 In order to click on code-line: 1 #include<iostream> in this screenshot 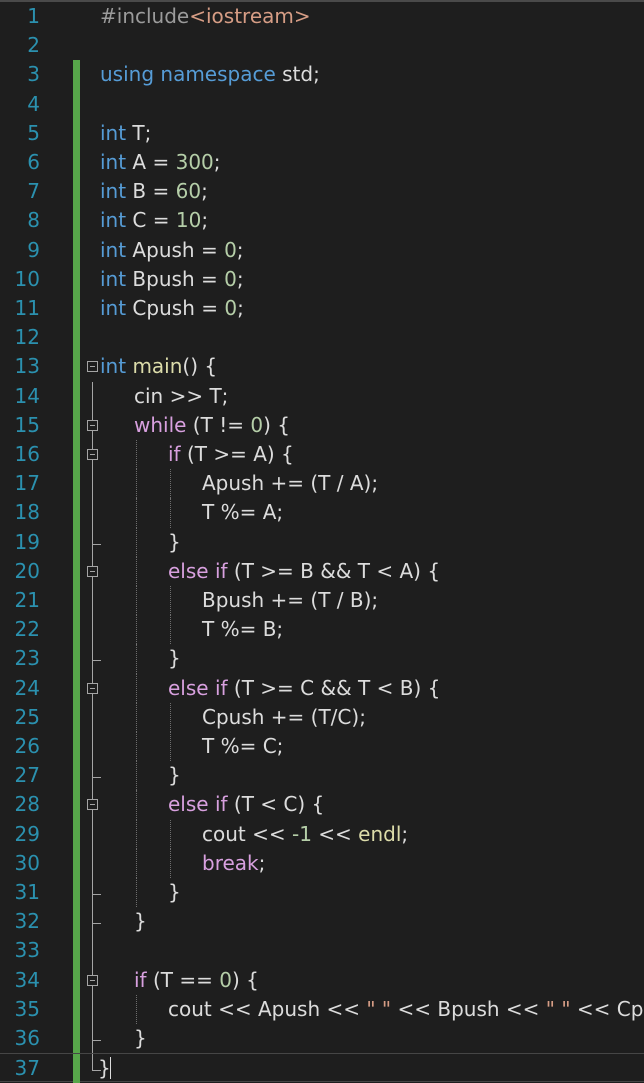, I will do `click(322, 16)`.